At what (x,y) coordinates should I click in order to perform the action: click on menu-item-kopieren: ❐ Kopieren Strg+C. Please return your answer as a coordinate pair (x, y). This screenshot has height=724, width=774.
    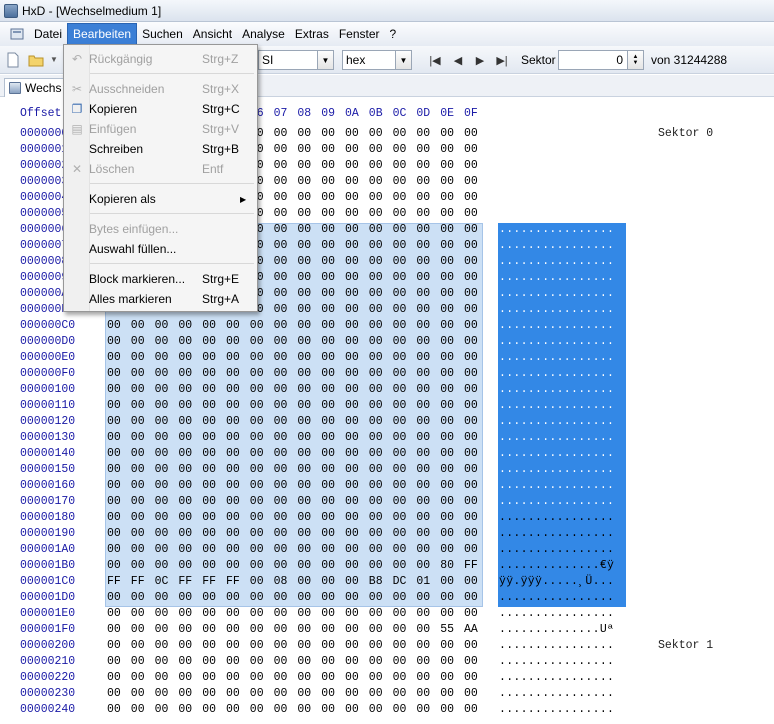
    Looking at the image, I should click on (160, 109).